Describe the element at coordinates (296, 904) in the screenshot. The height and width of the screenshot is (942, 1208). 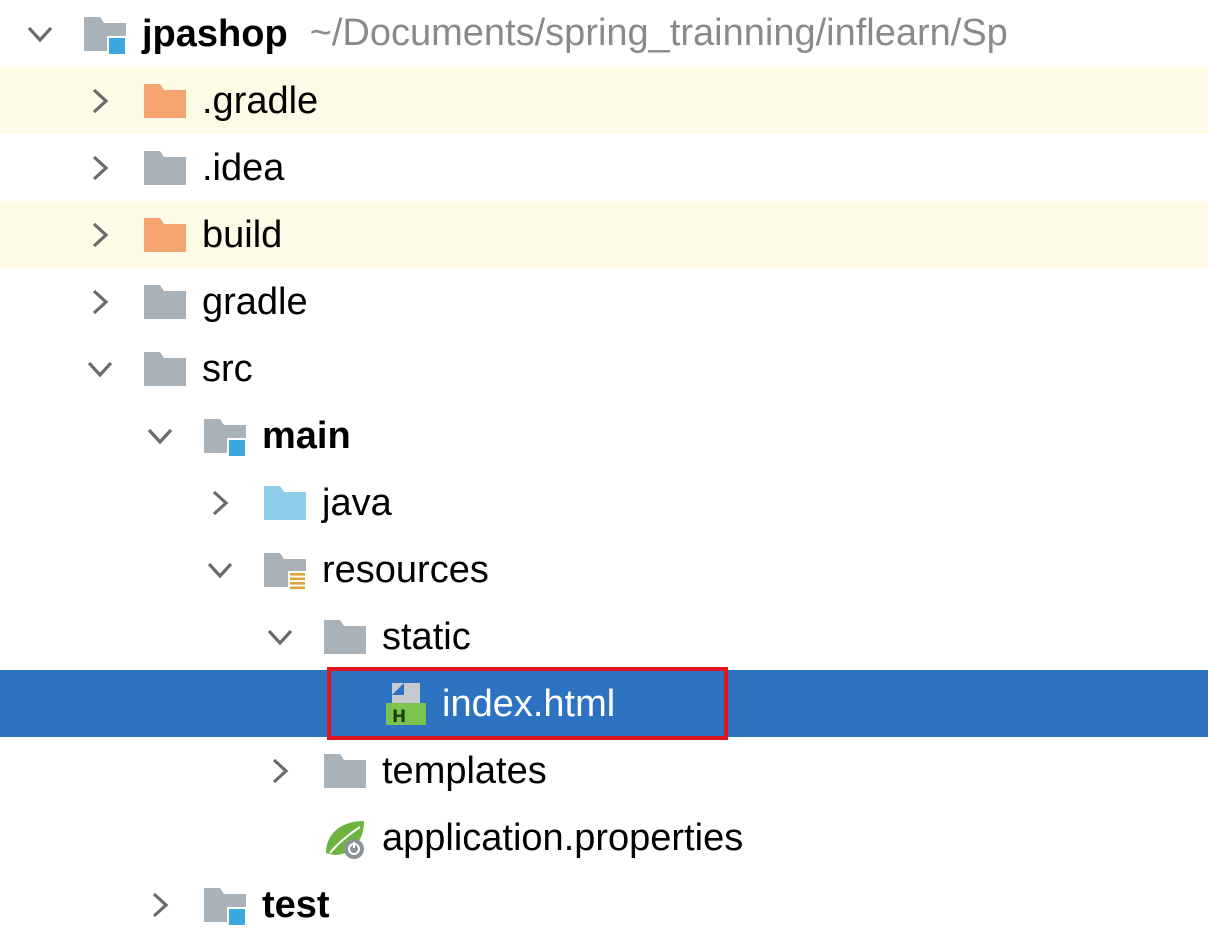
I see `tree-item-label: test` at that location.